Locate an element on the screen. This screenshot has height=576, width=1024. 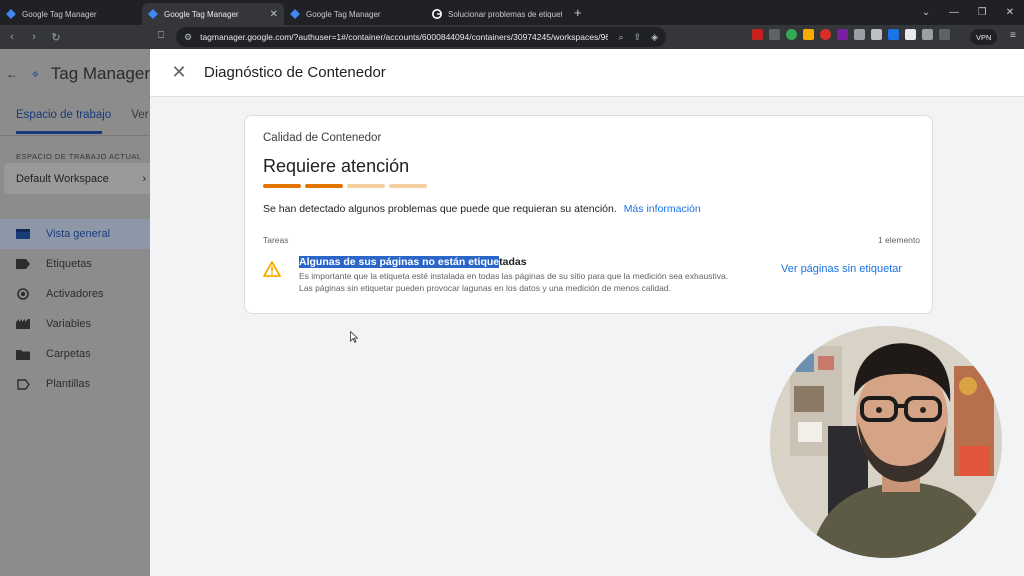
workspace-selector: Default Workspace › is located at coordinates (80, 178).